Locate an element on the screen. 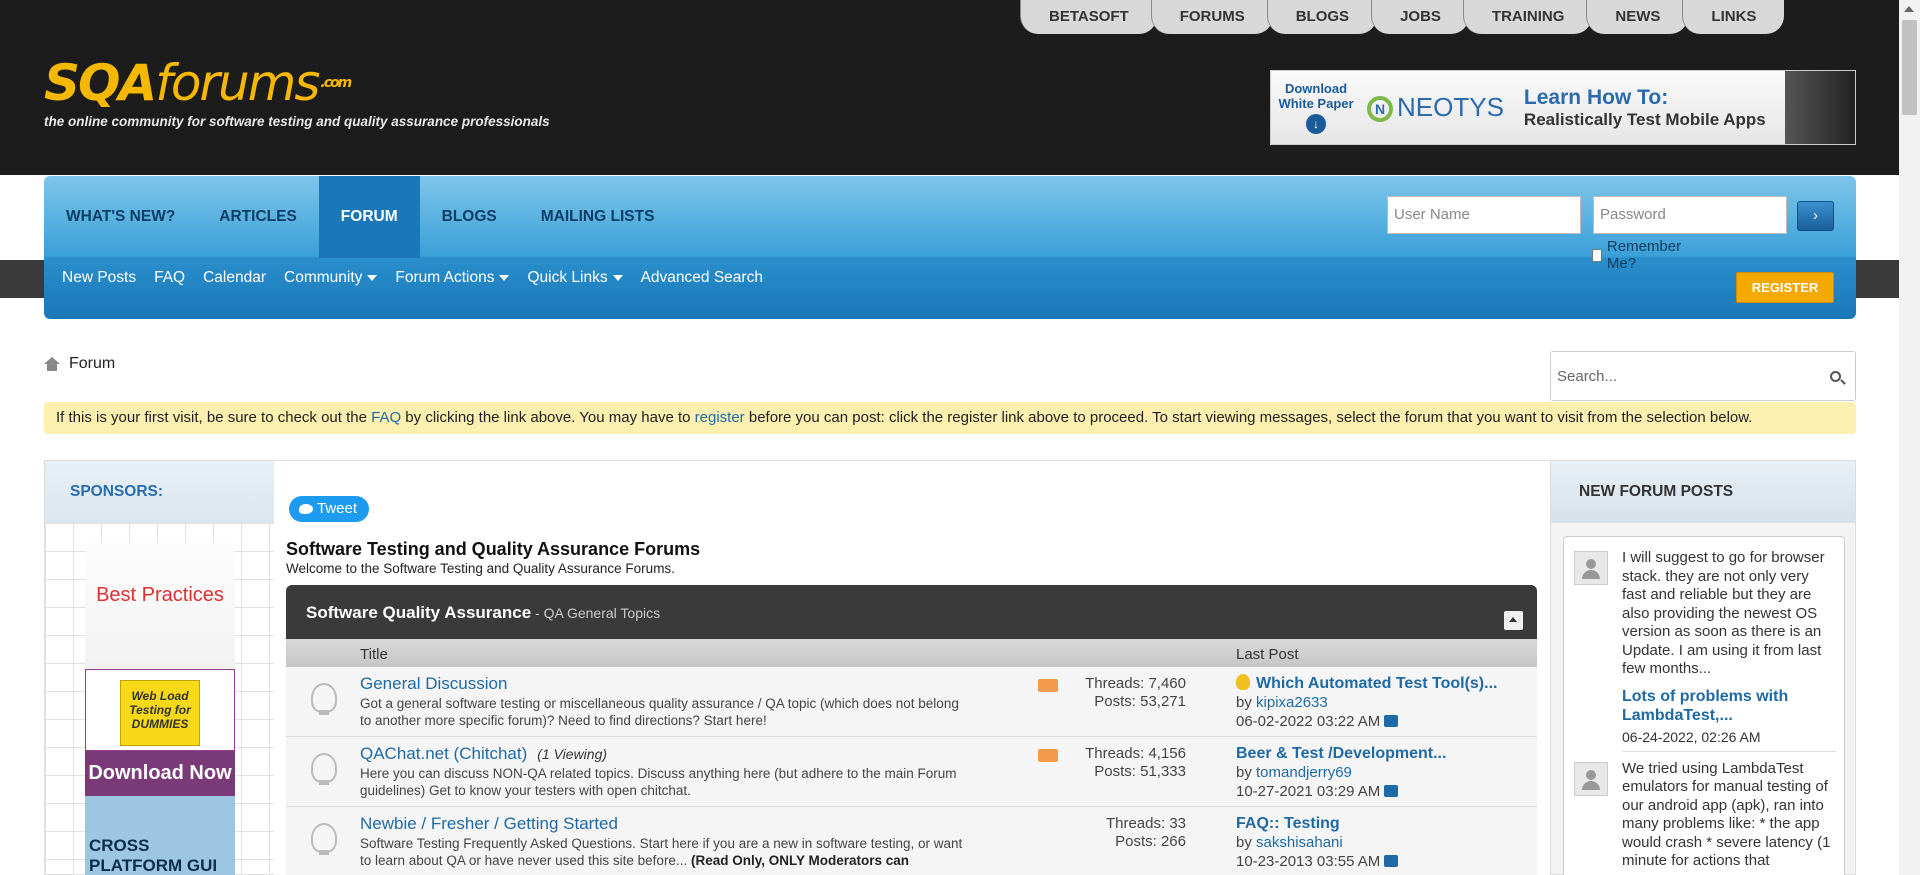 The width and height of the screenshot is (1920, 875). download-arrow-icon: ↓ is located at coordinates (1316, 124).